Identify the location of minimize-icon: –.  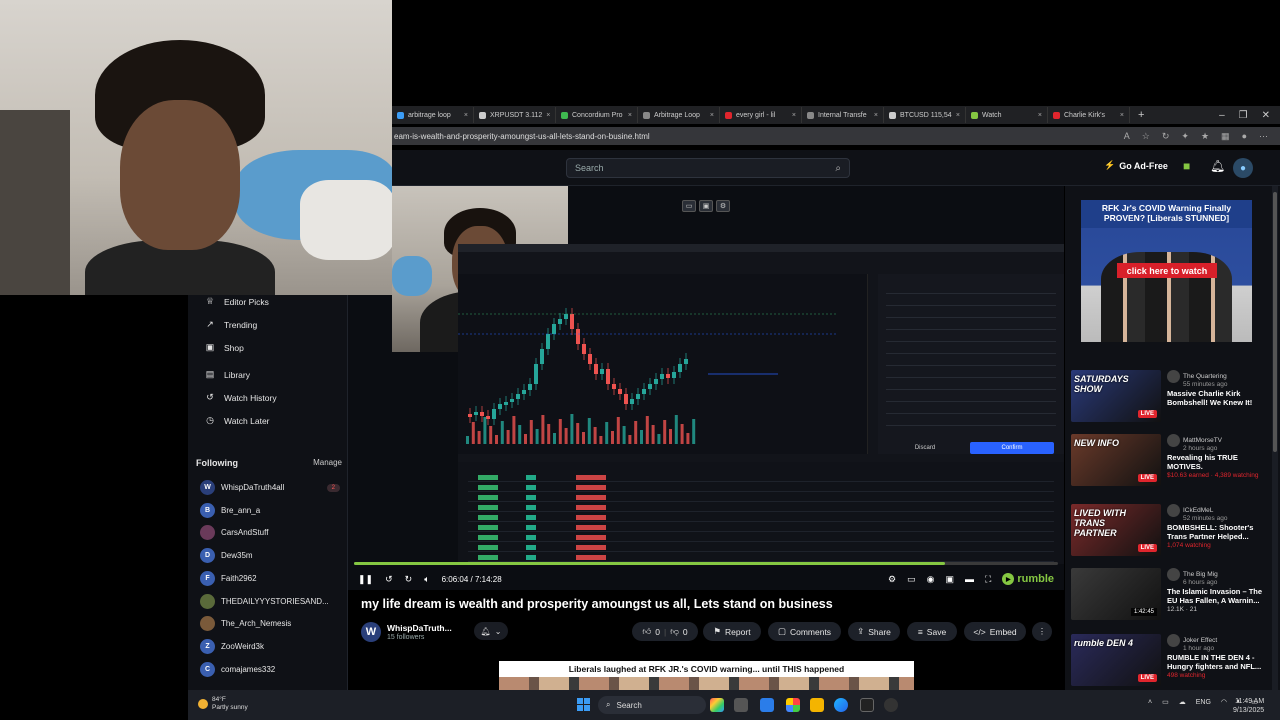
(1222, 115).